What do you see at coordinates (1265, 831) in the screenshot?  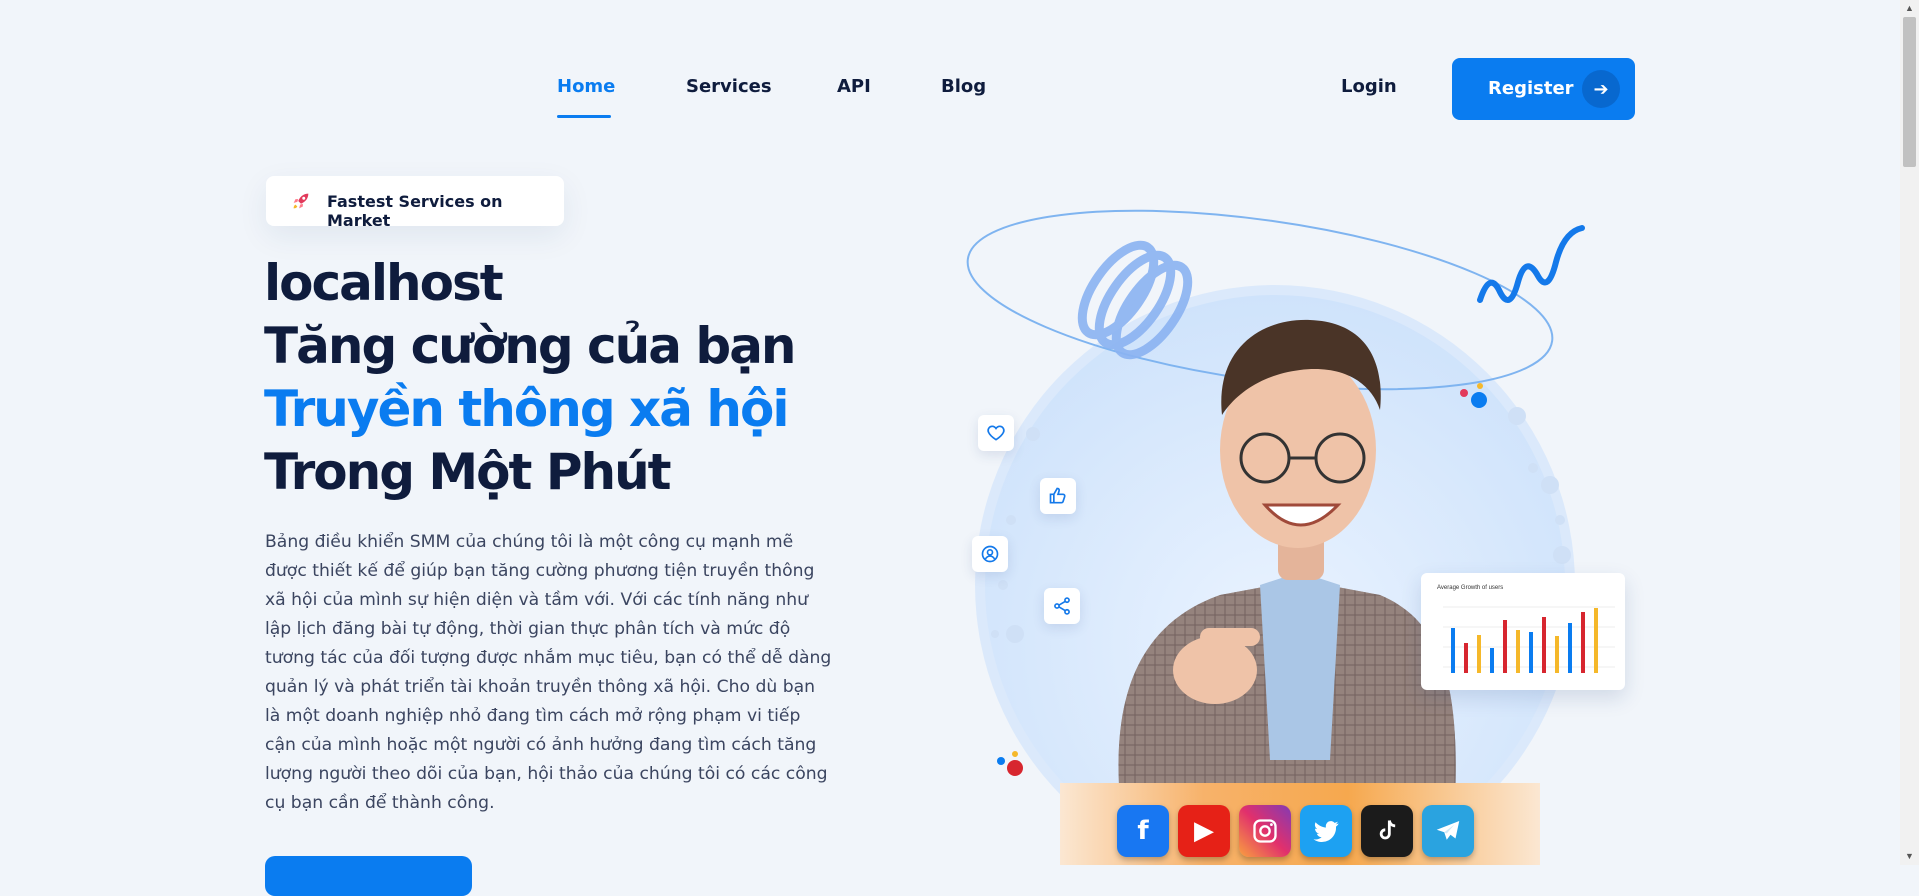 I see `instagram-icon` at bounding box center [1265, 831].